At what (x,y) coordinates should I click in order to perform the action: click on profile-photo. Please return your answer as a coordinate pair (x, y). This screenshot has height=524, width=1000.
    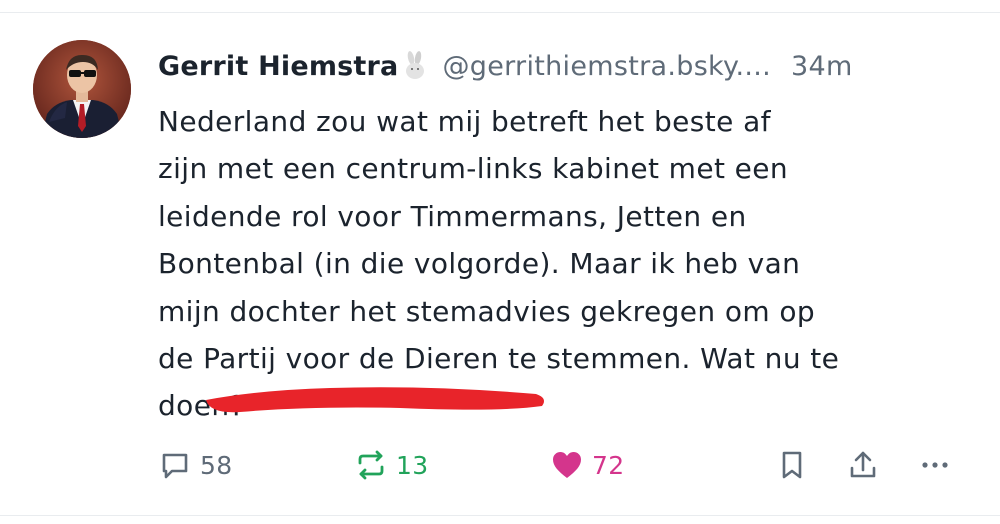
    Looking at the image, I should click on (82, 89).